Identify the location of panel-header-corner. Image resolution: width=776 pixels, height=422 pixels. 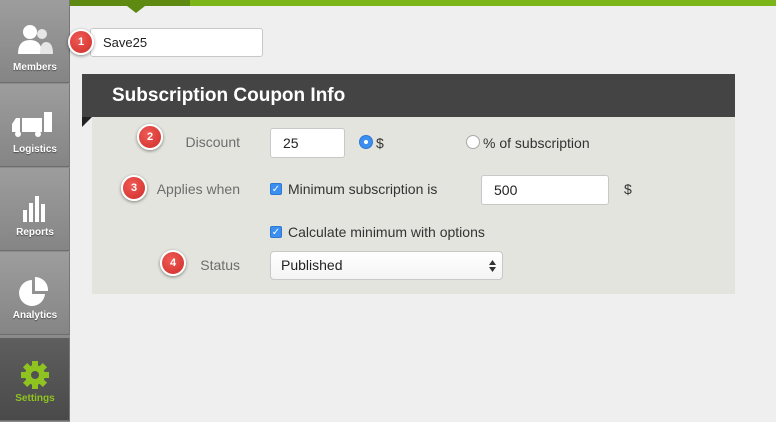
(87, 122).